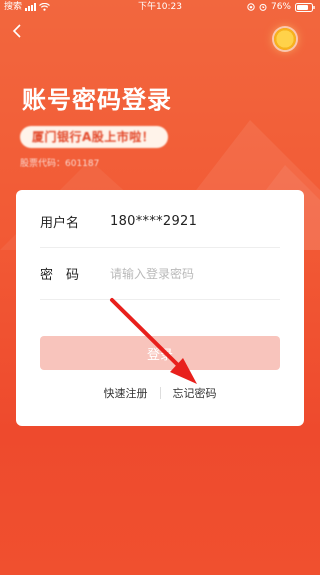 This screenshot has width=320, height=575. I want to click on back-button, so click(17, 31).